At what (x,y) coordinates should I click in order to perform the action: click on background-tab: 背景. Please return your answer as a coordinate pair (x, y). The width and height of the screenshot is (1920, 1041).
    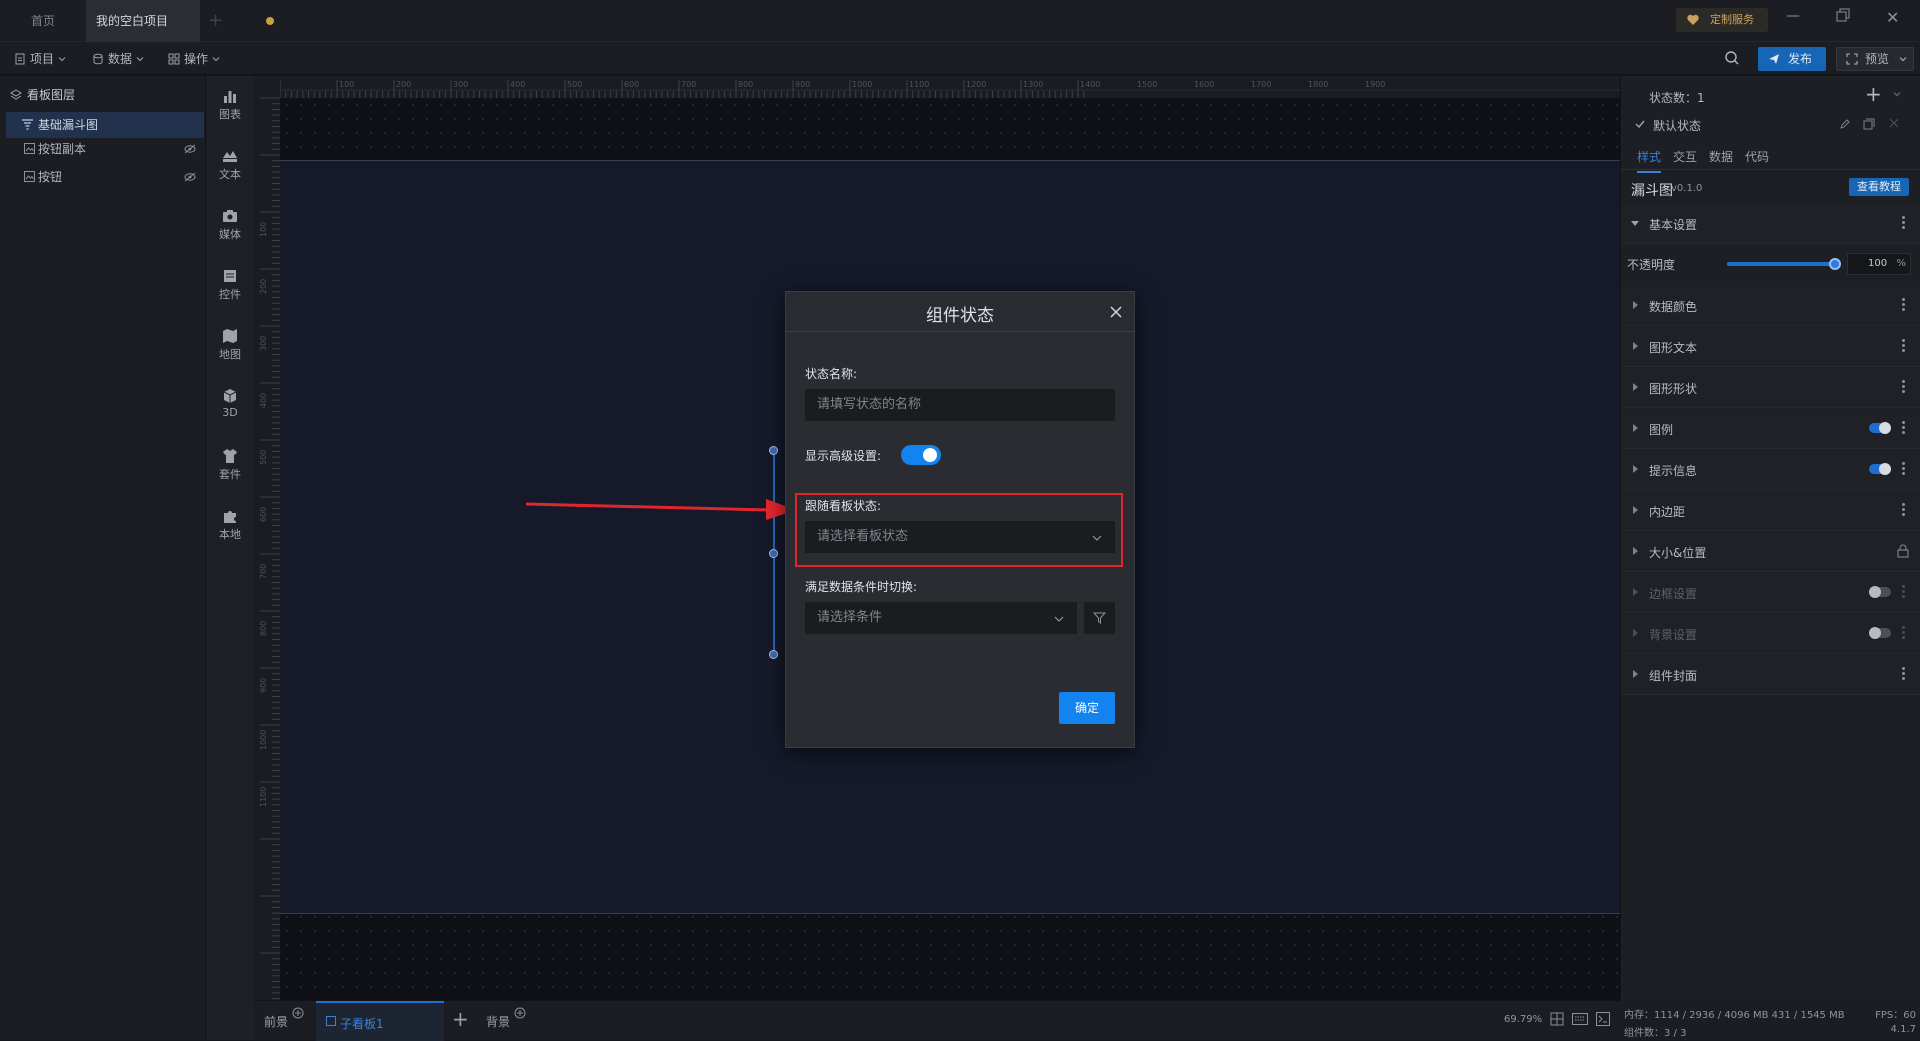
    Looking at the image, I should click on (498, 1021).